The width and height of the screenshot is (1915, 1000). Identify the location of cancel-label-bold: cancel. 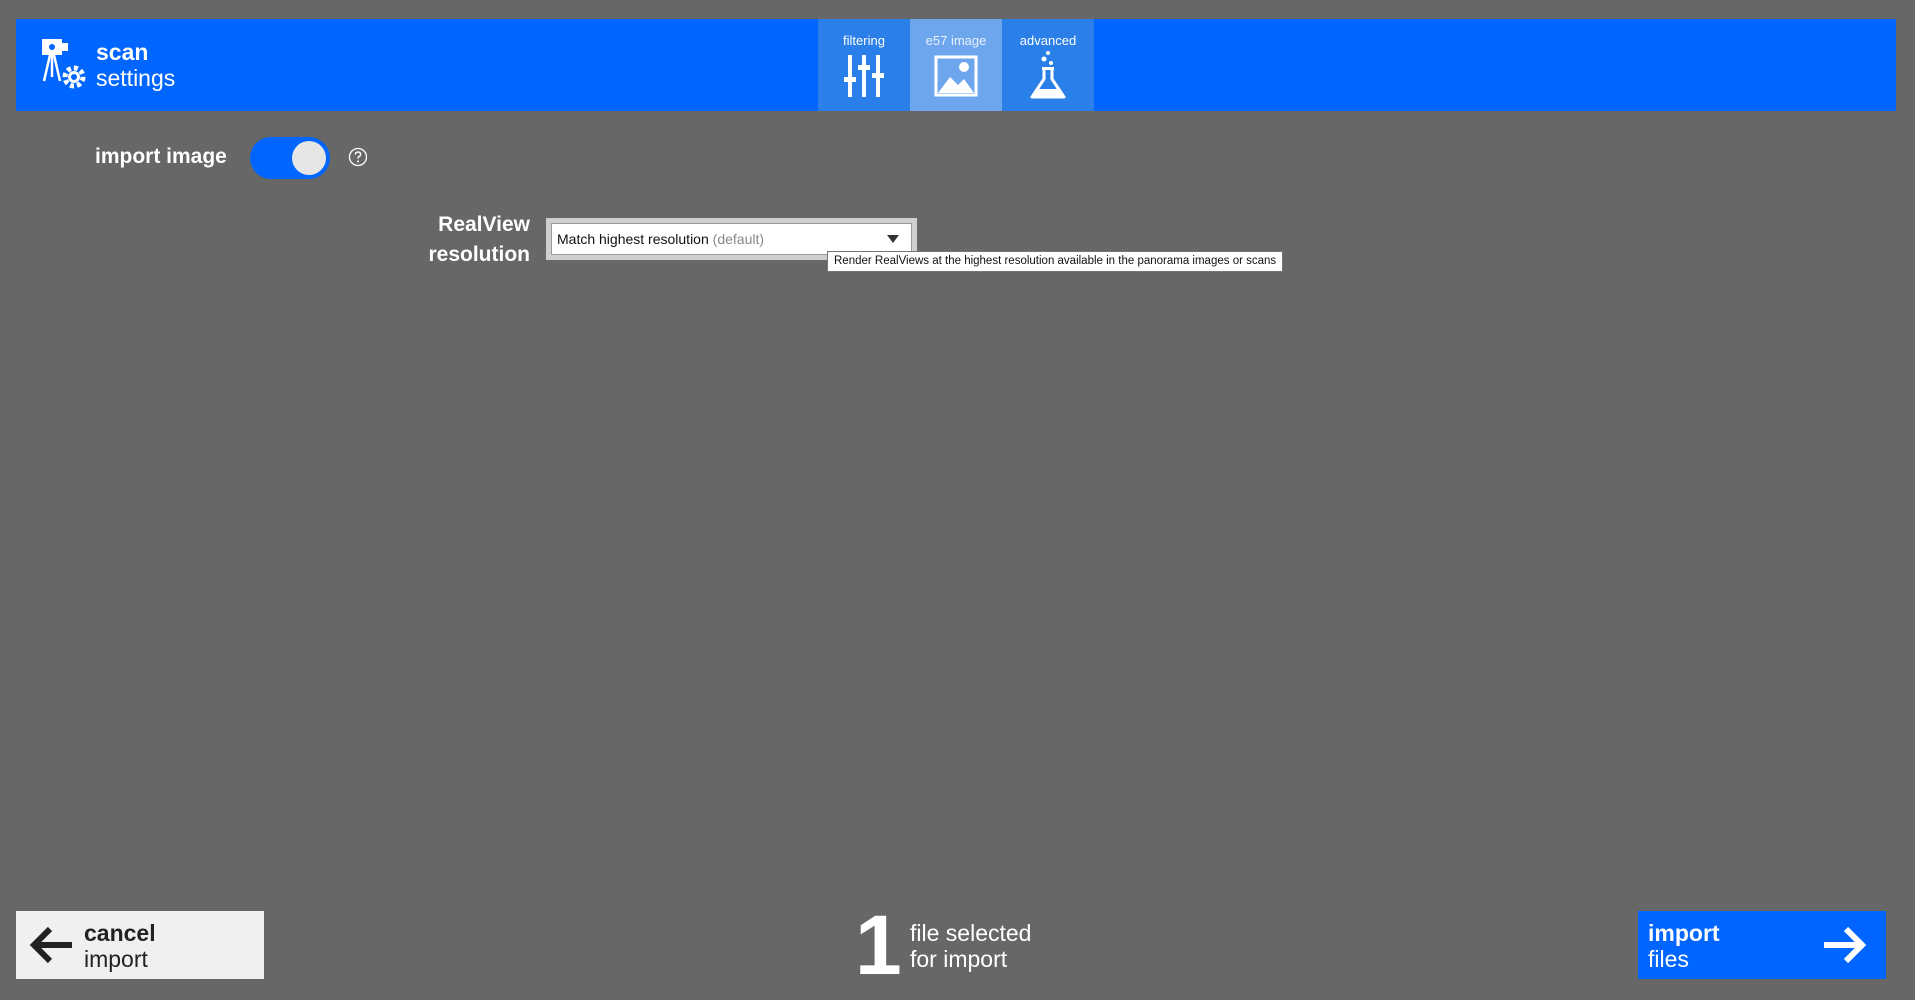
(120, 933).